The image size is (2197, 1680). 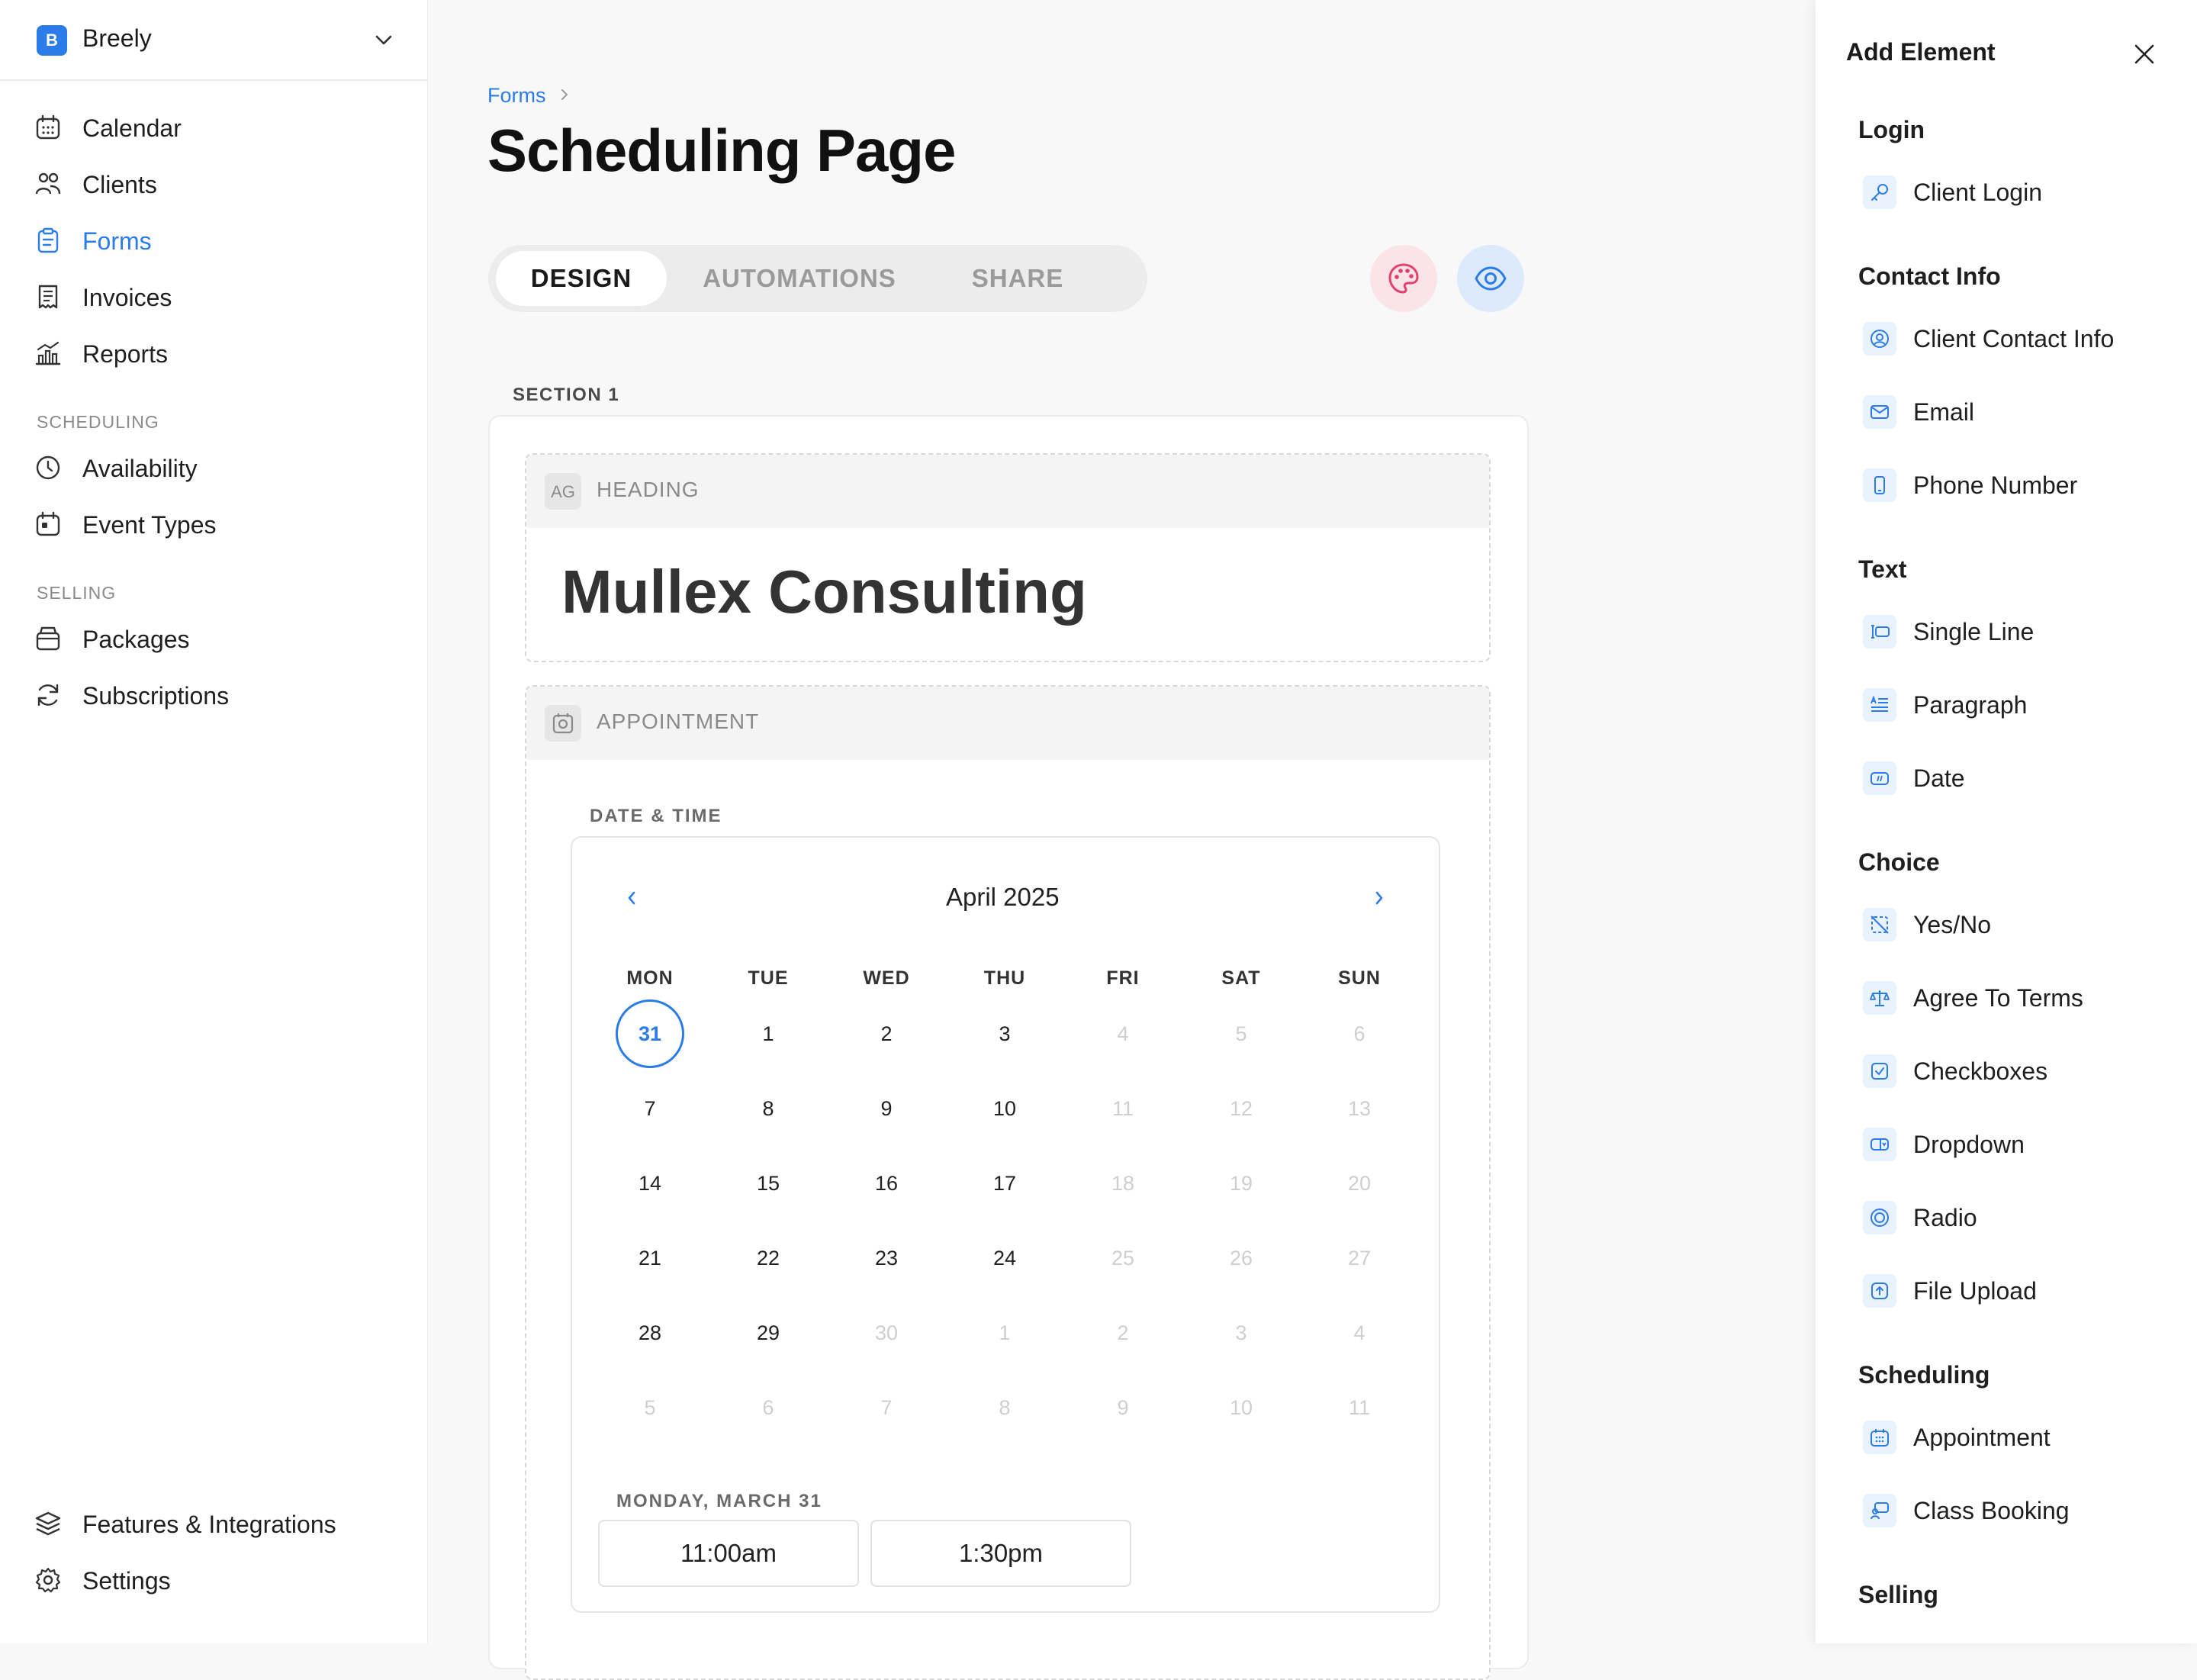 What do you see at coordinates (581, 279) in the screenshot?
I see `tab-design: DESIGN` at bounding box center [581, 279].